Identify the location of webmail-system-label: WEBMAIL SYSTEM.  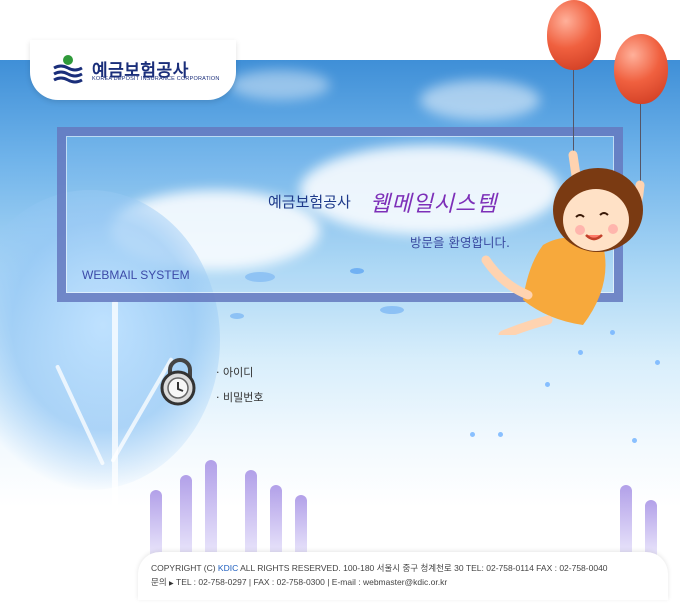
(136, 275).